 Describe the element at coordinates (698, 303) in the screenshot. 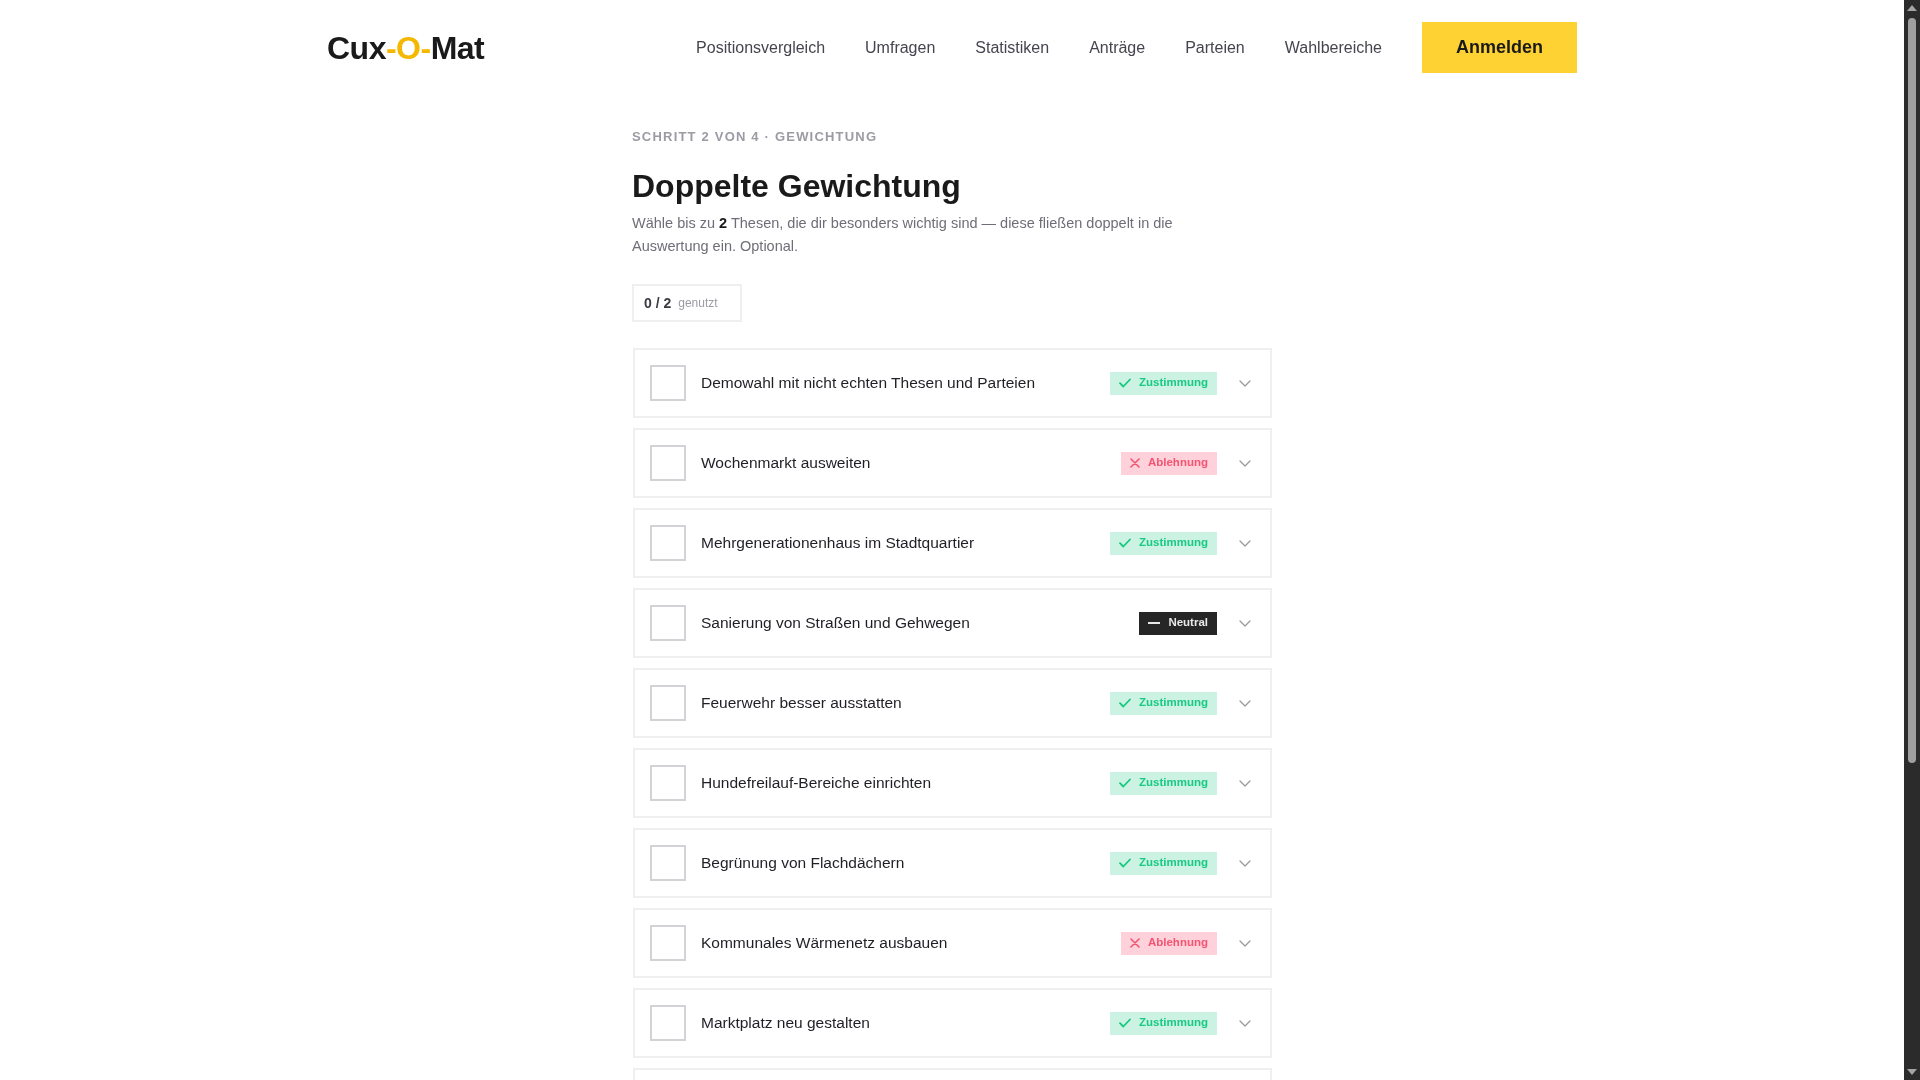

I see `counter-label: genutzt` at that location.